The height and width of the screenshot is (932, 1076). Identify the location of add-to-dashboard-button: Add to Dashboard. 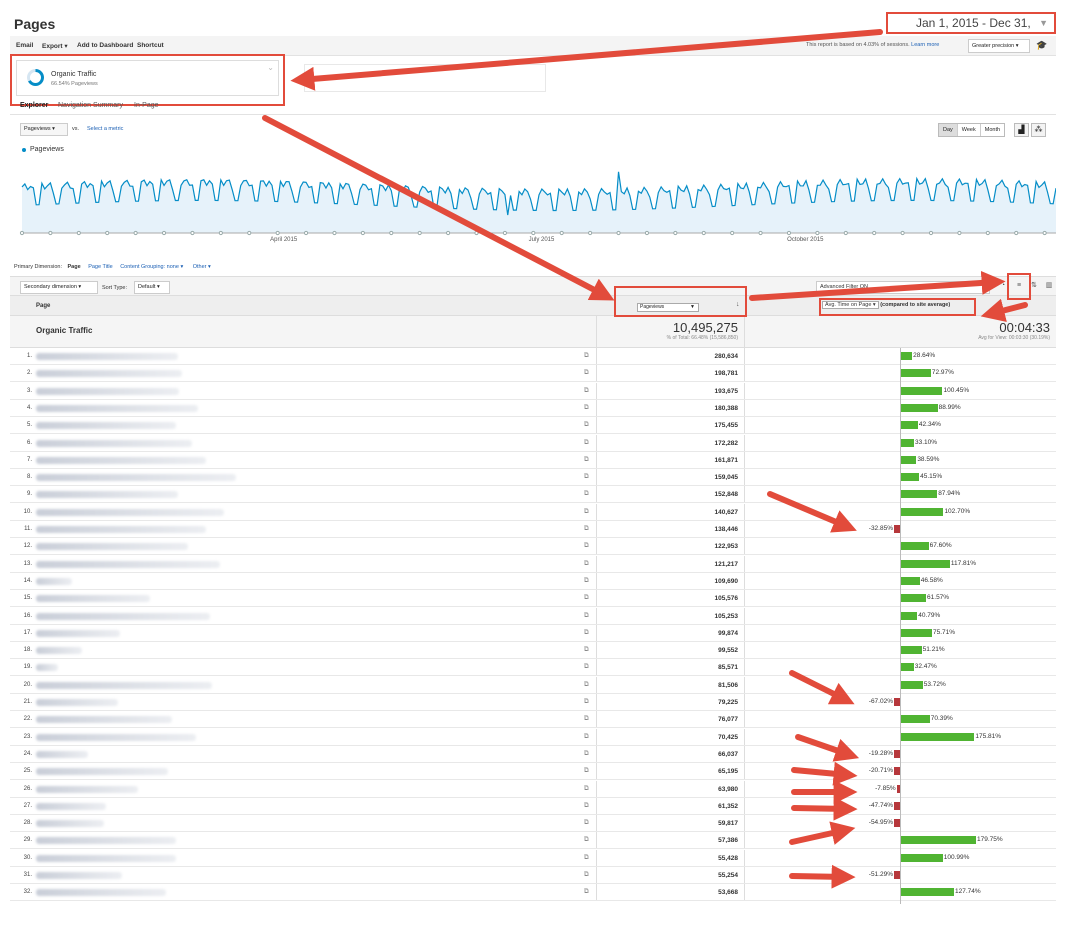
(105, 45).